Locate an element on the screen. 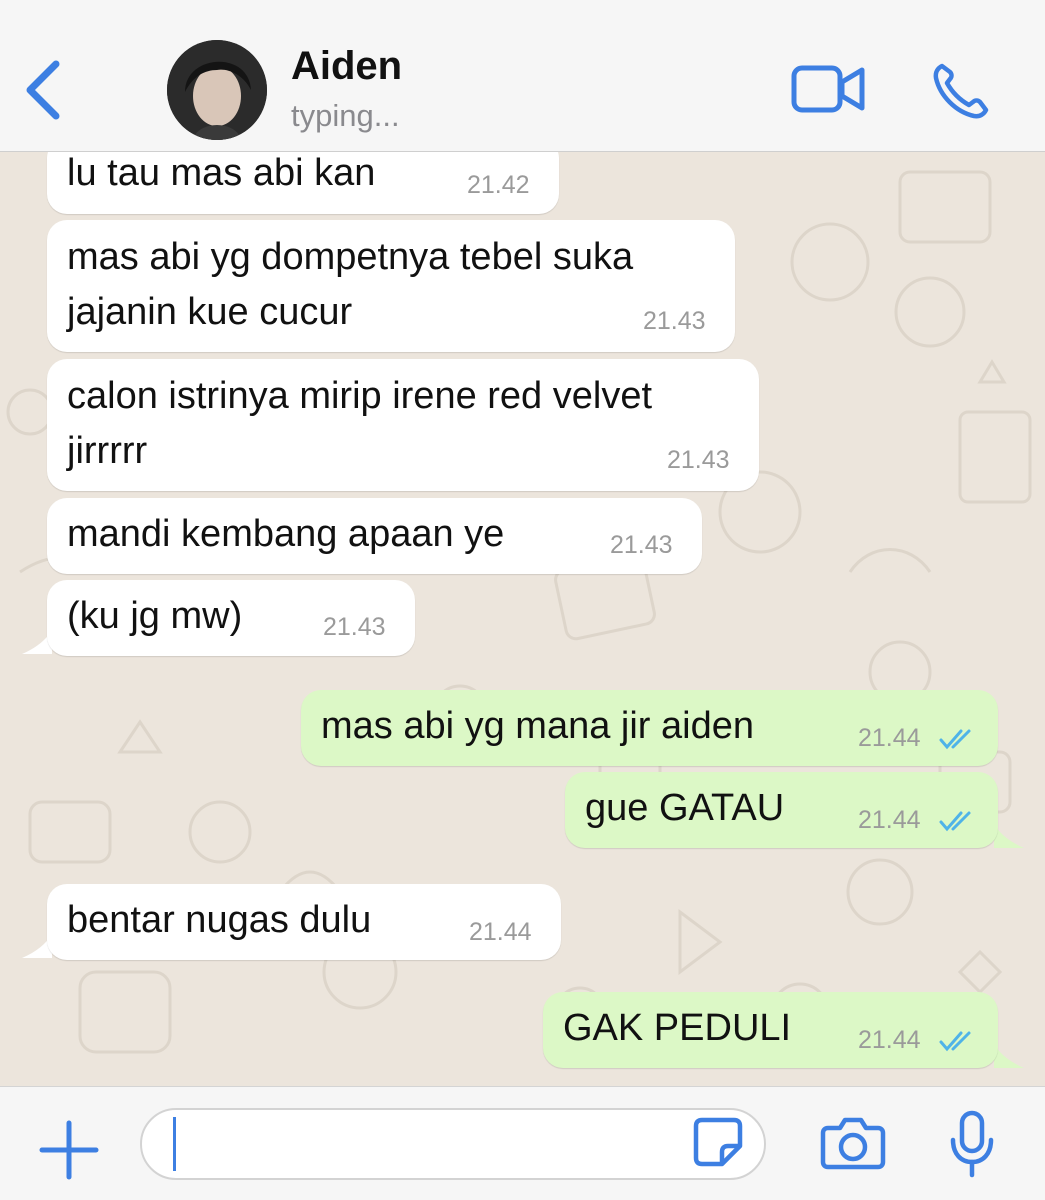 This screenshot has height=1200, width=1045. message-text: bentar nugas dulu is located at coordinates (219, 920).